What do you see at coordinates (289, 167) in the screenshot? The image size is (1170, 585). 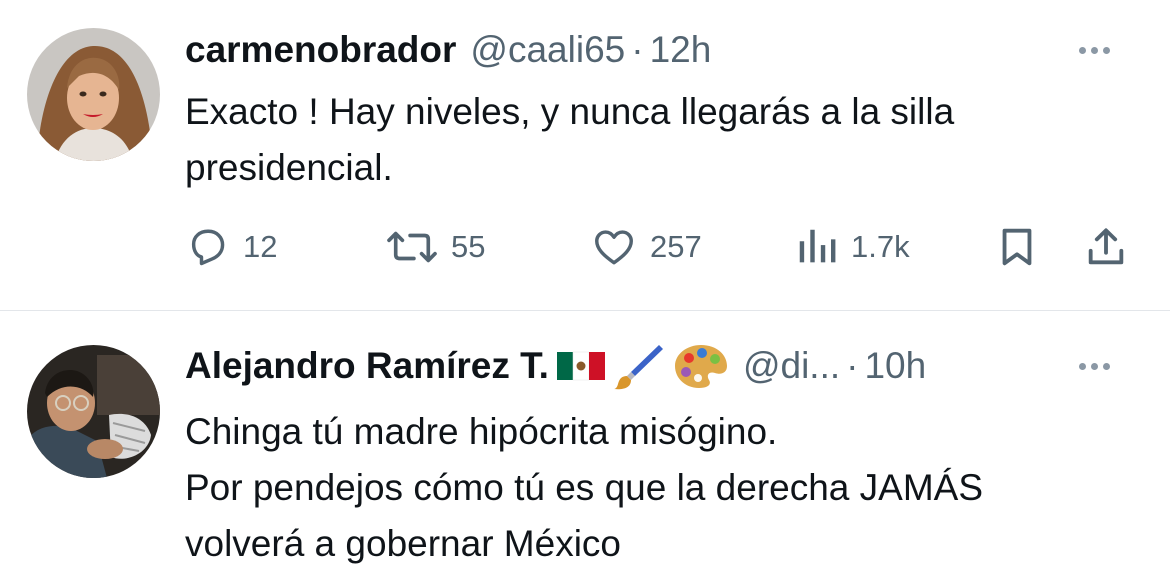 I see `tweet-text-line: presidencial.` at bounding box center [289, 167].